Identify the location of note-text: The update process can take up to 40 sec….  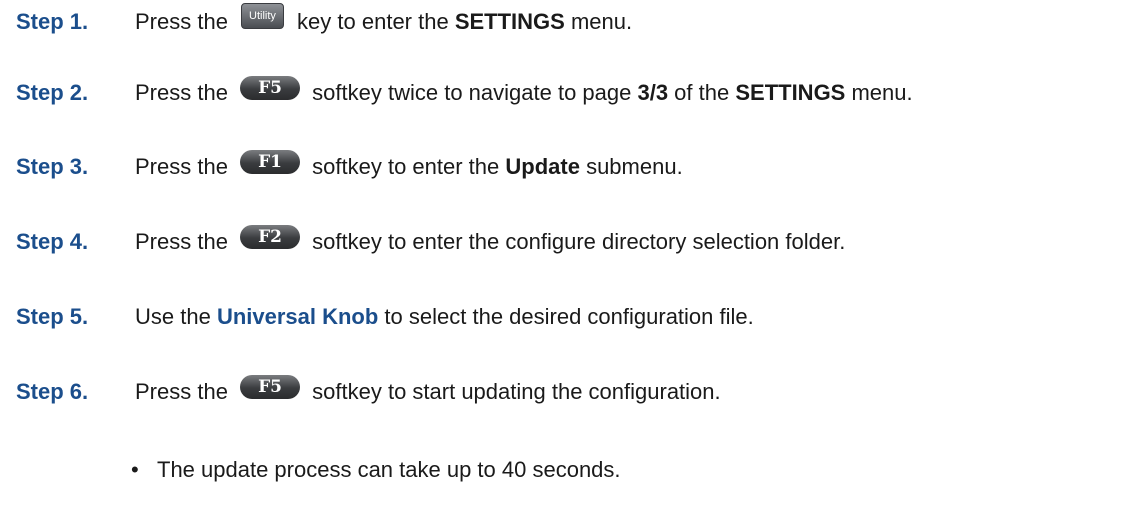
(389, 469).